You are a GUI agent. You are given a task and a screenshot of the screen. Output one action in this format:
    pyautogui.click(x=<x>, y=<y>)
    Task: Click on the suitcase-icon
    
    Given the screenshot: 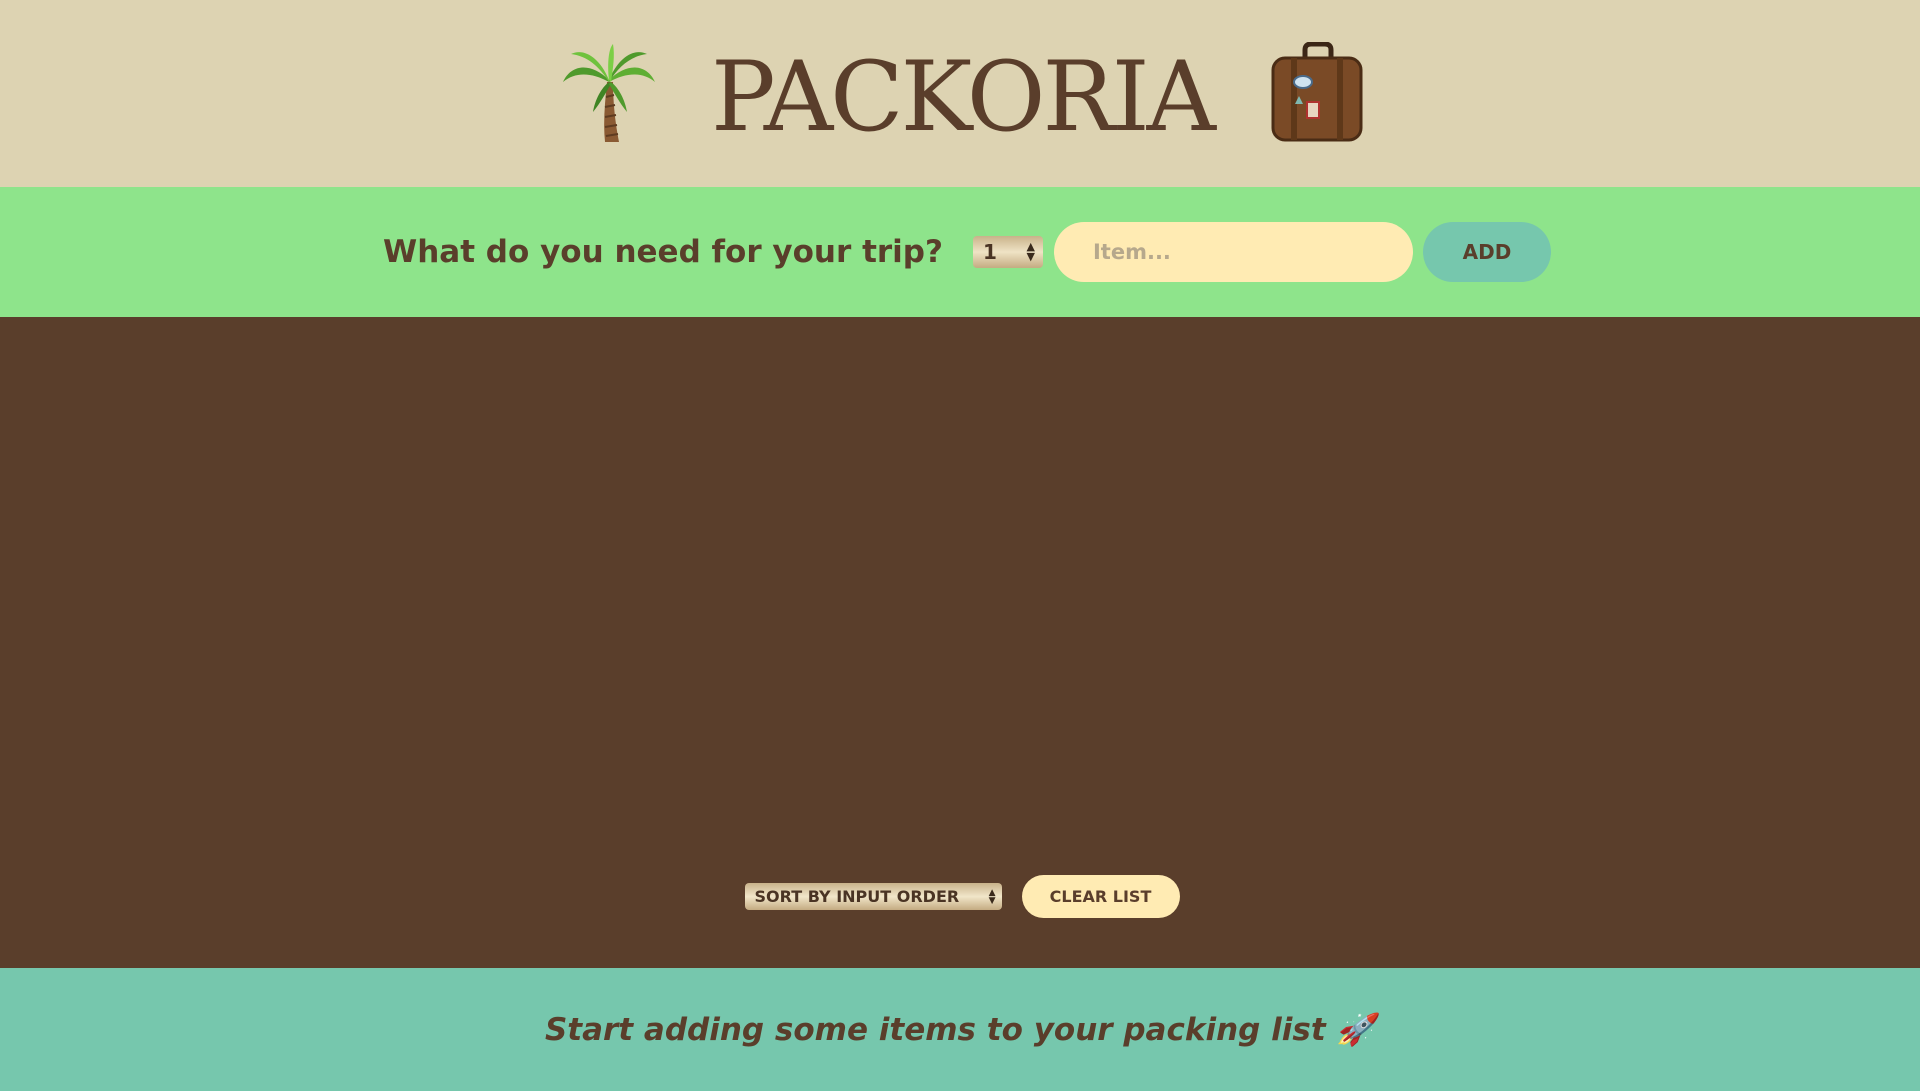 What is the action you would take?
    pyautogui.click(x=1317, y=93)
    